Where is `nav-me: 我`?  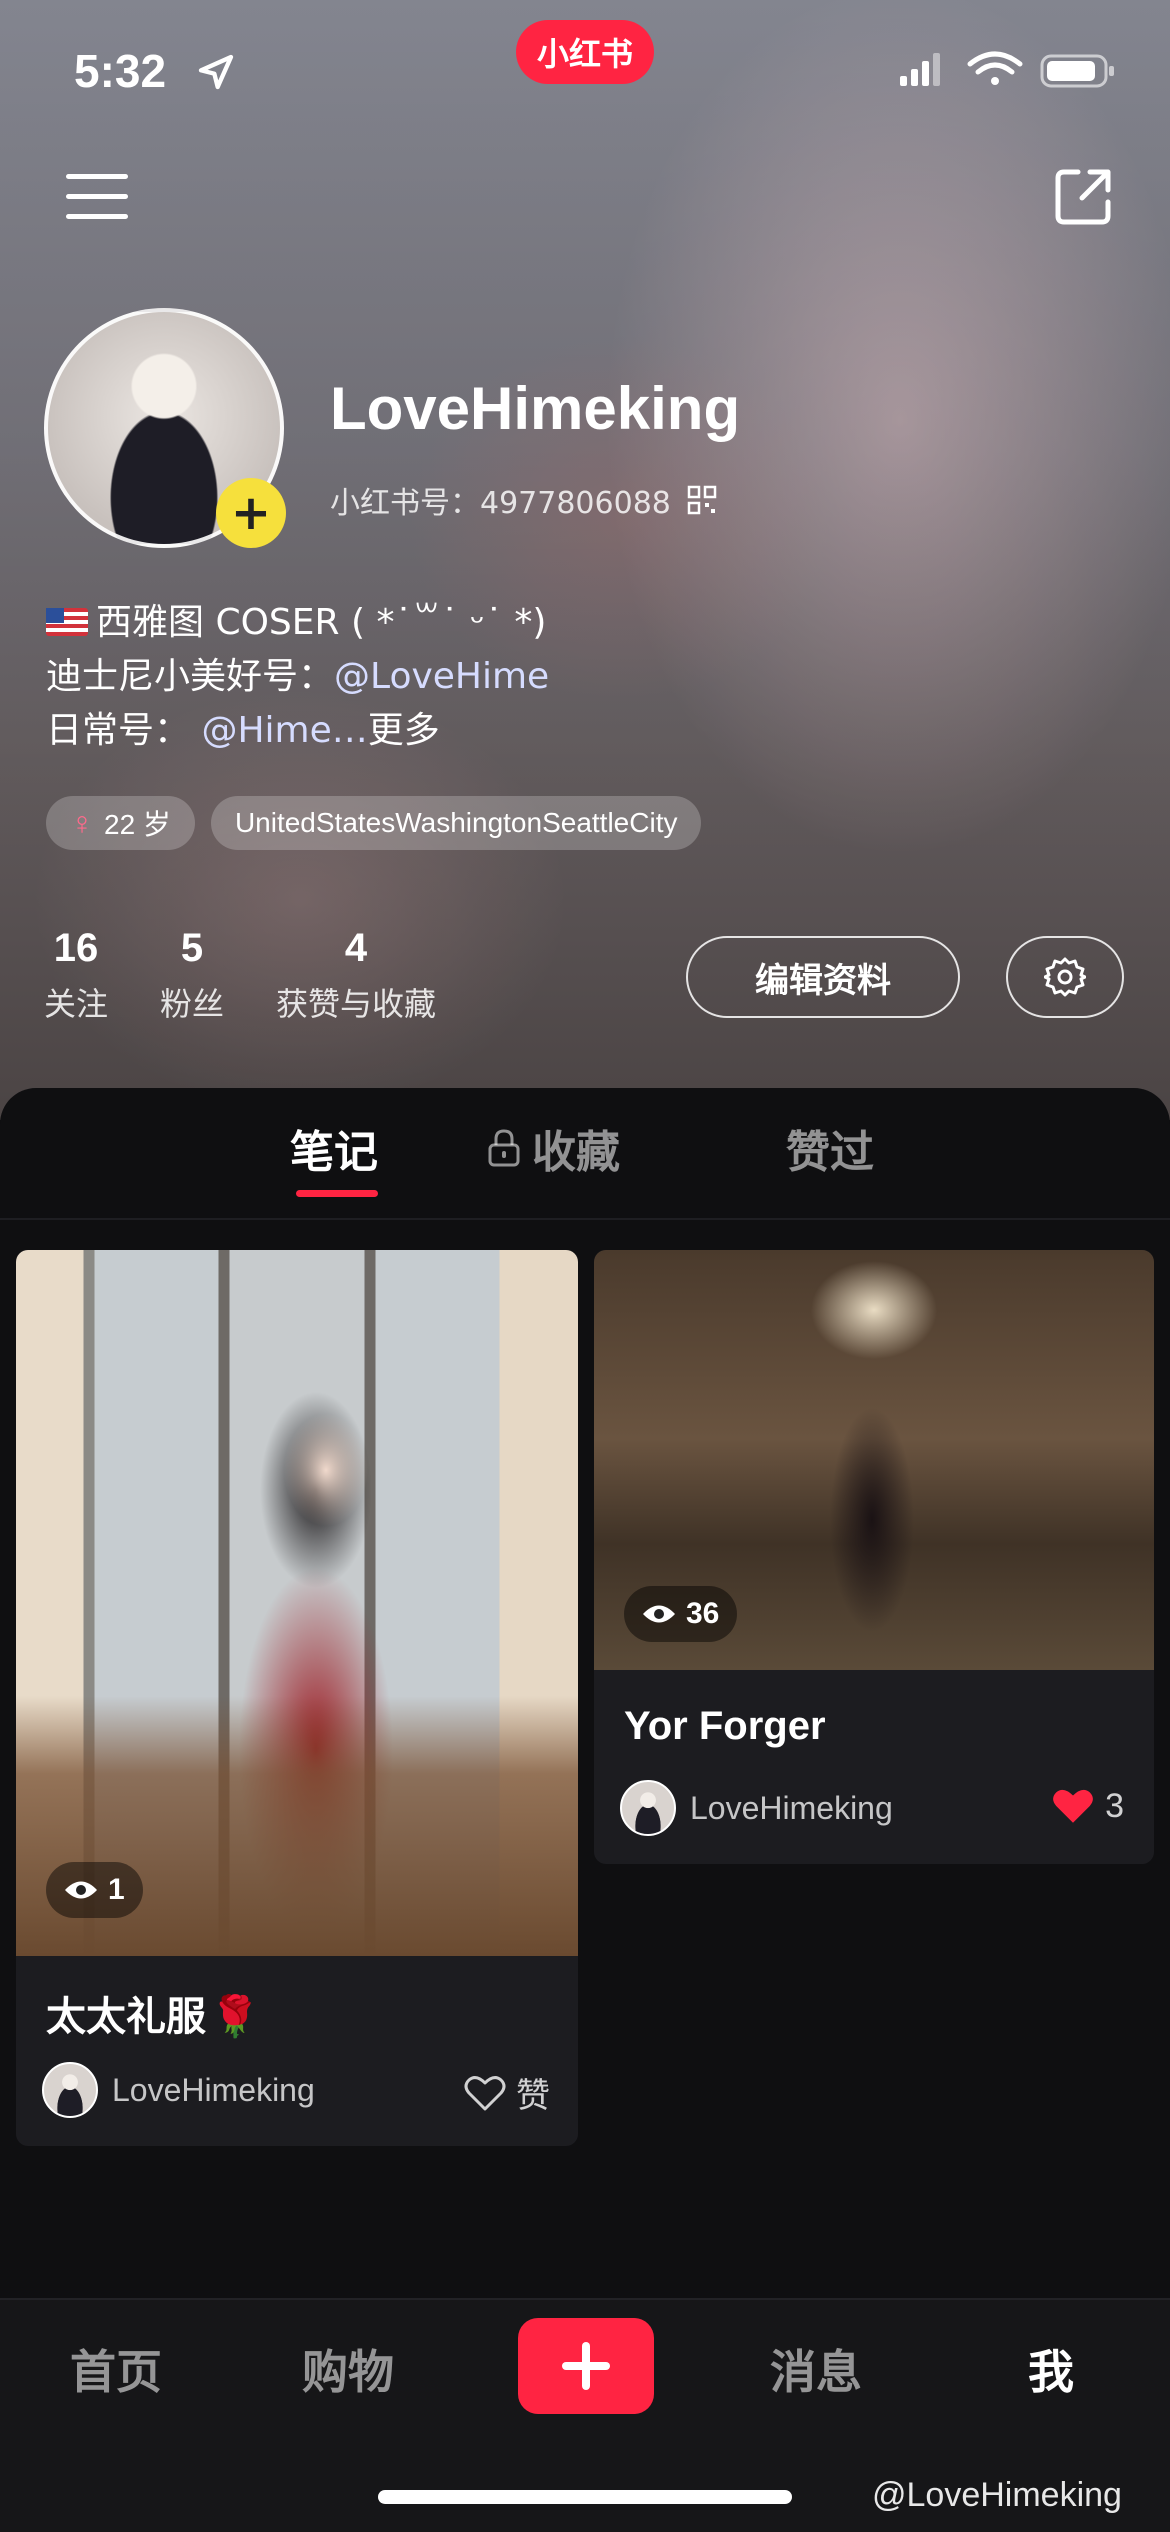 nav-me: 我 is located at coordinates (1051, 2369).